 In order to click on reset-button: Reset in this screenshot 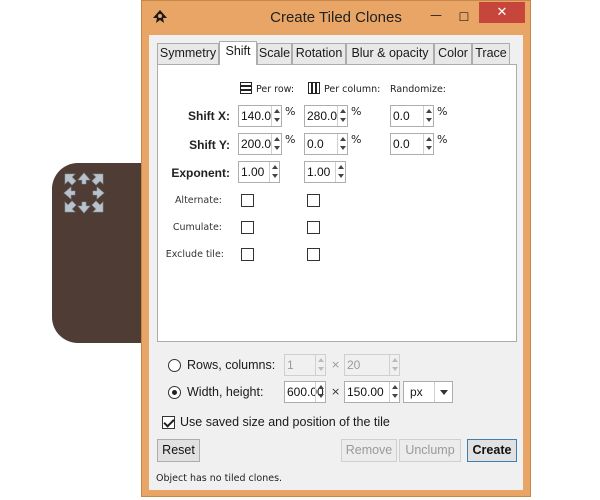, I will do `click(178, 450)`.